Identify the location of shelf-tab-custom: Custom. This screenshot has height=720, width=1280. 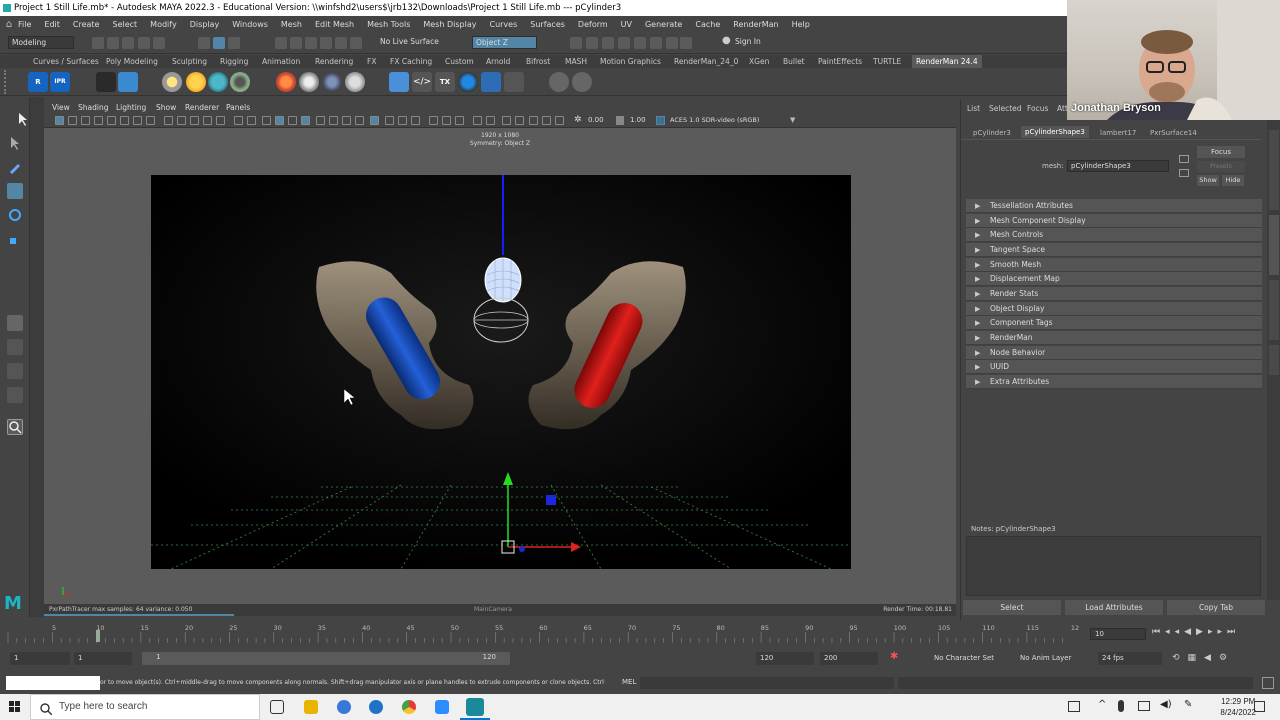
(459, 61).